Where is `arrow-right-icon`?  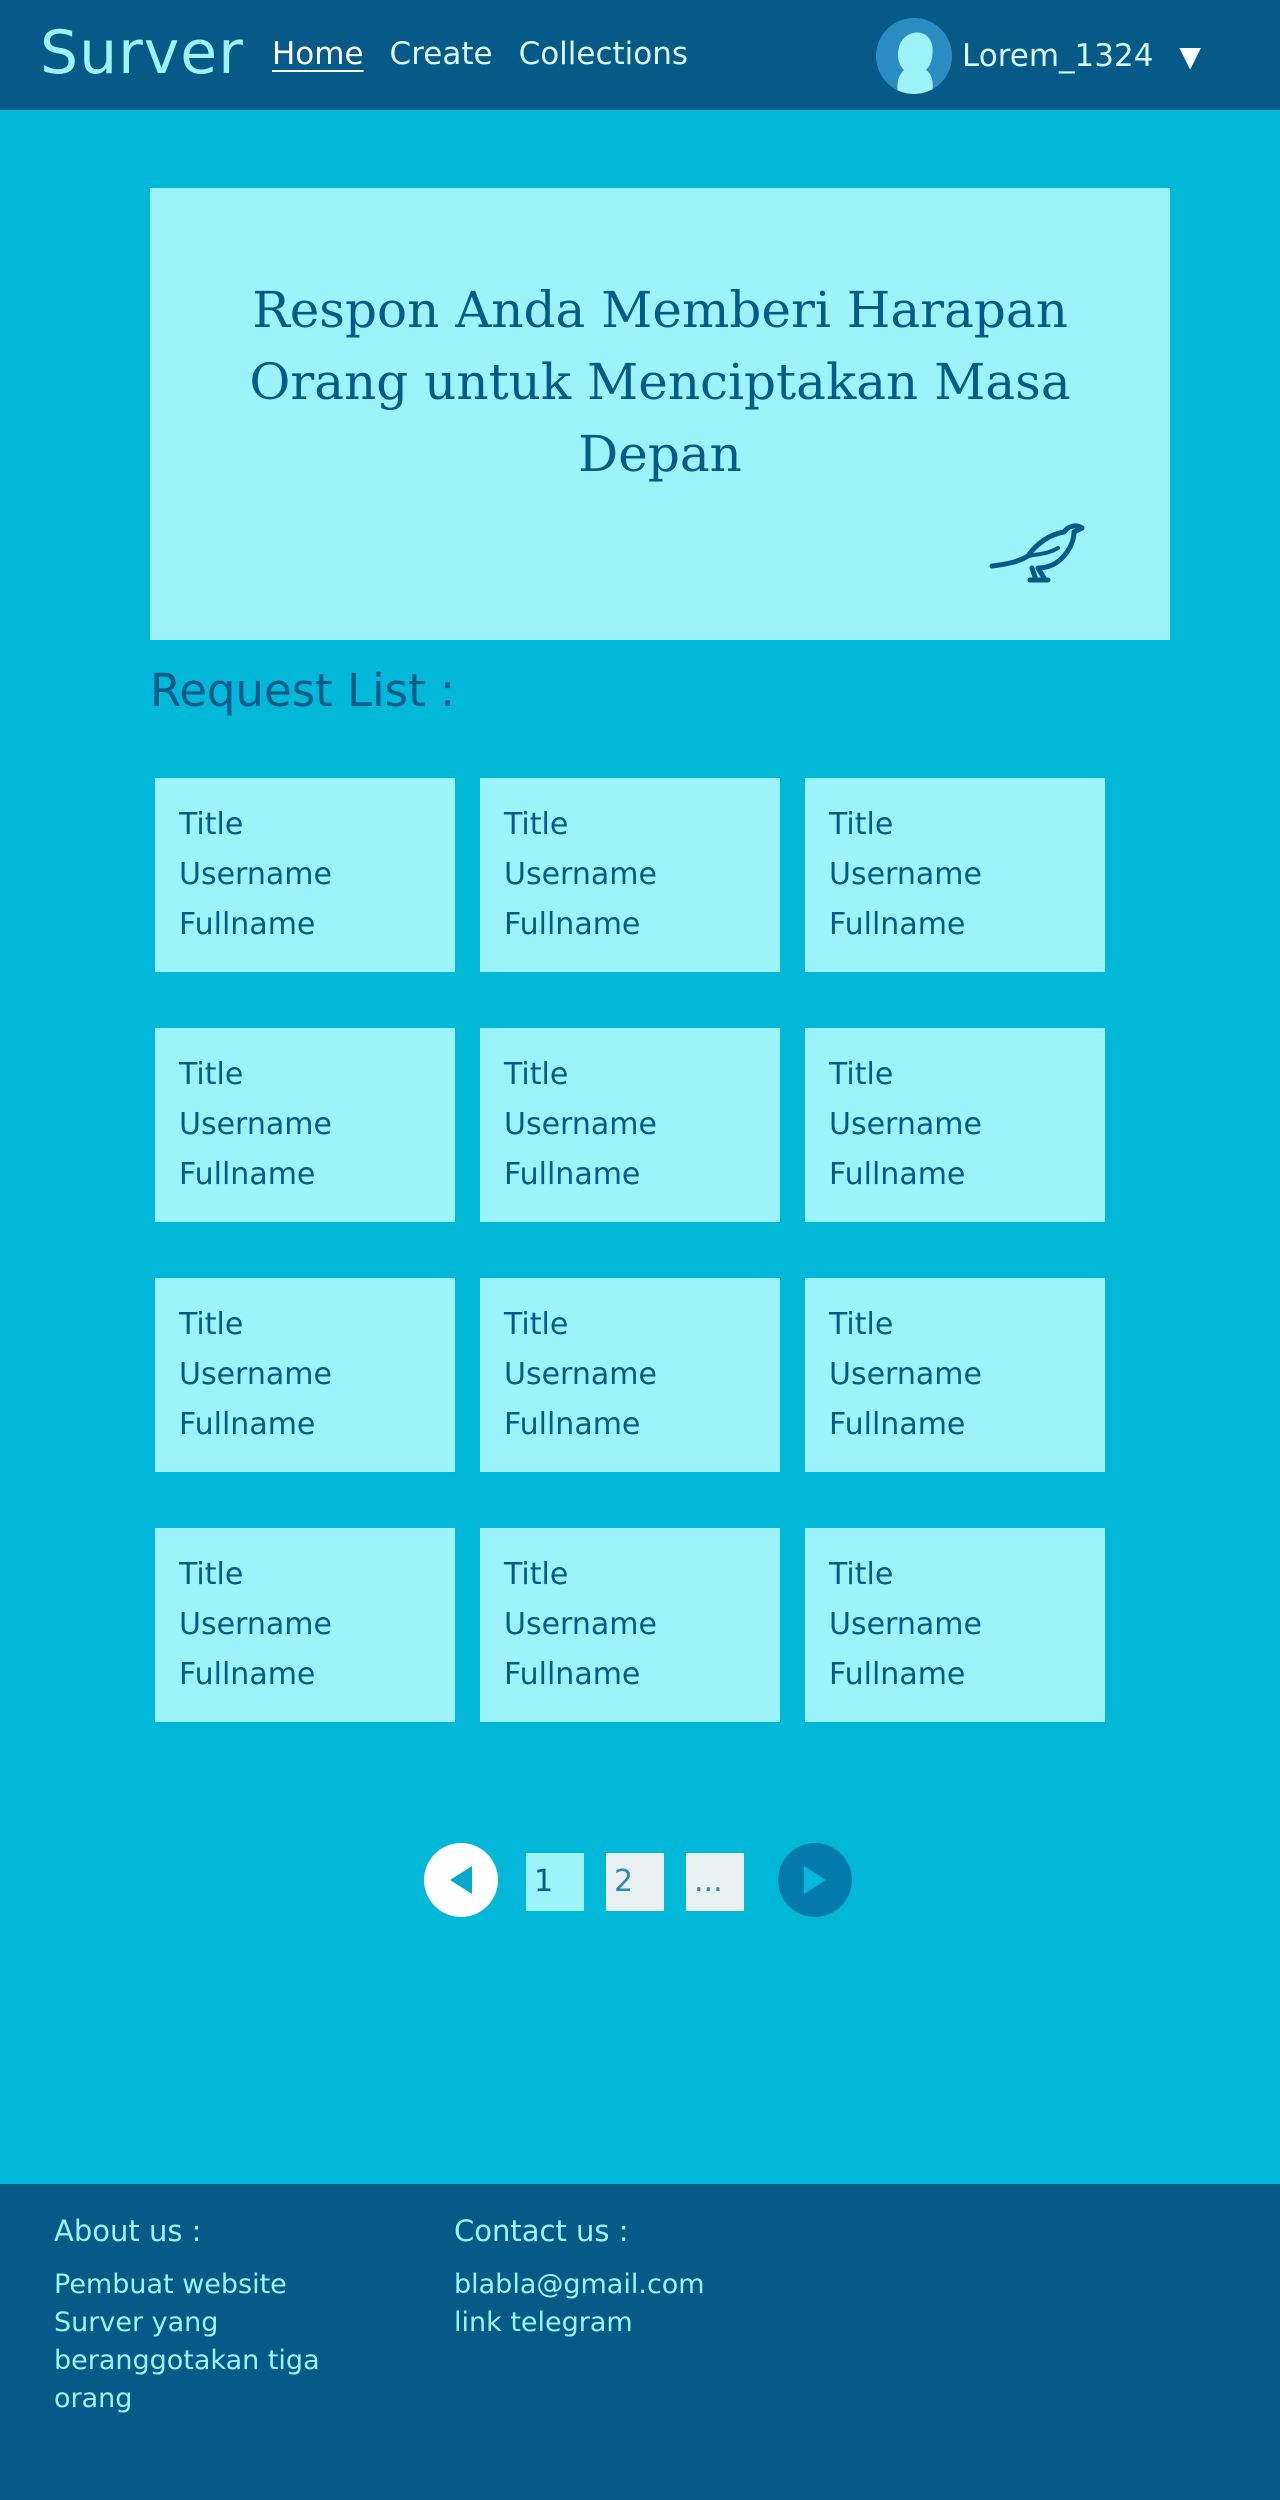
arrow-right-icon is located at coordinates (815, 1880).